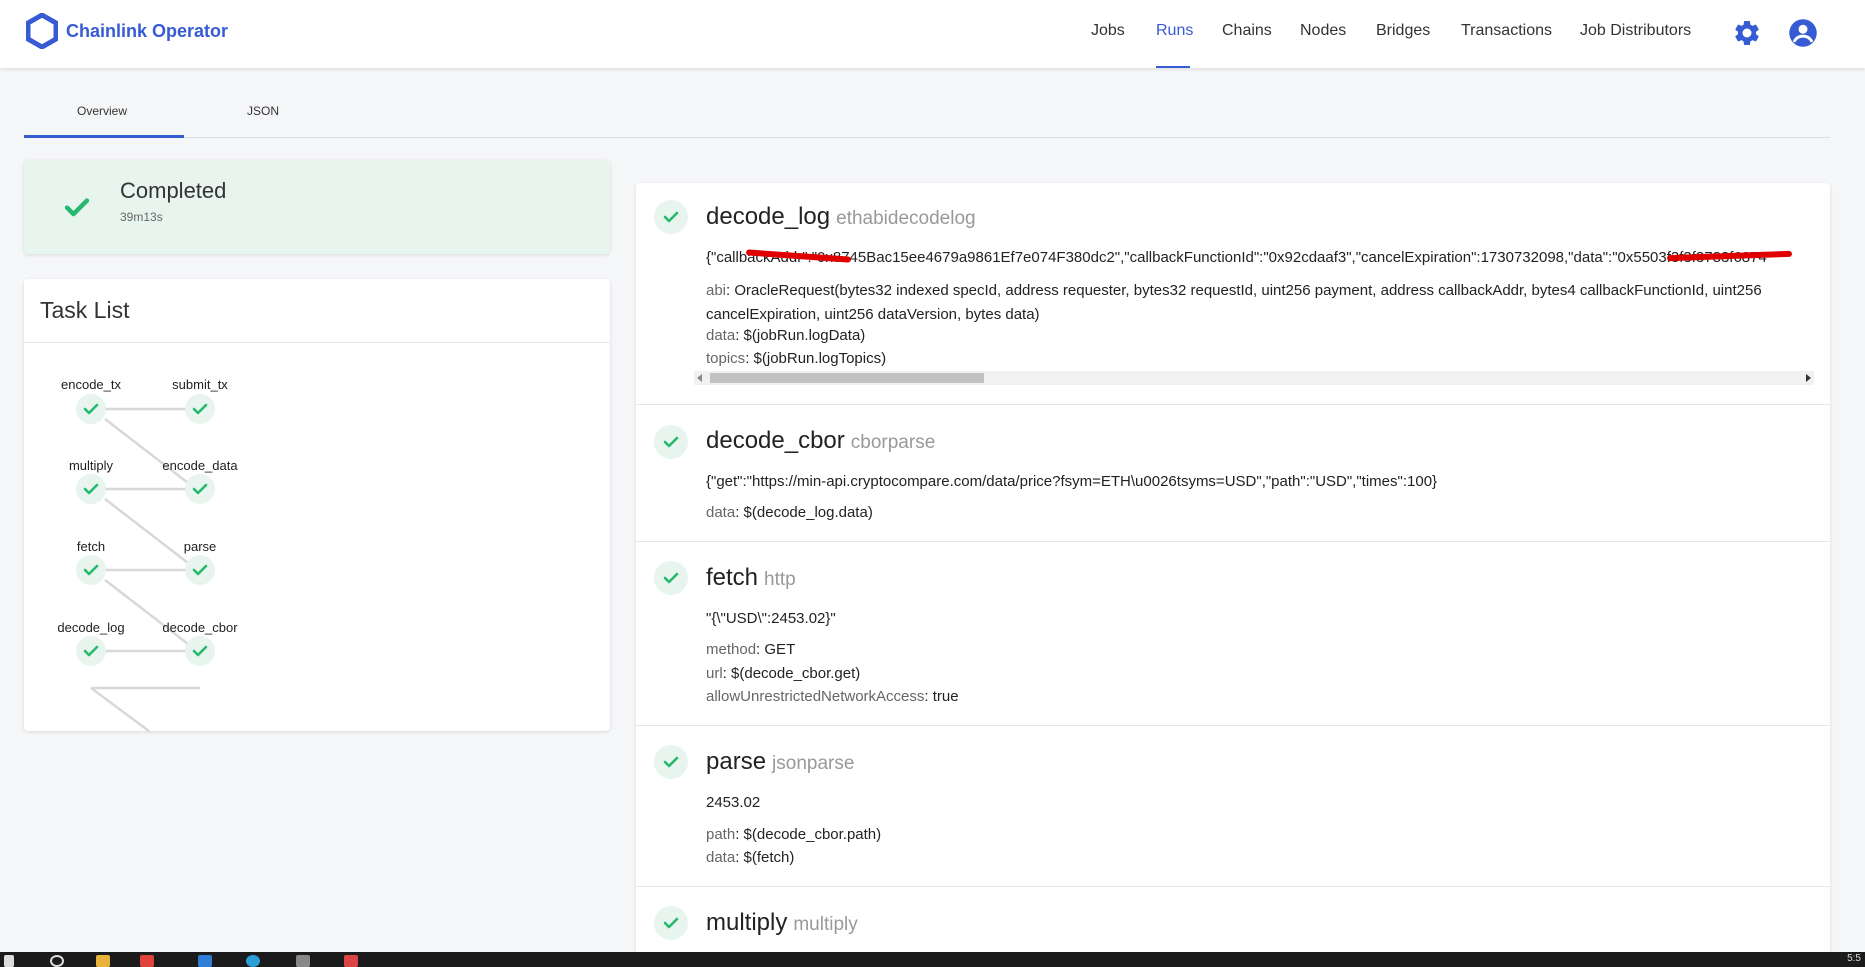  Describe the element at coordinates (200, 384) in the screenshot. I see `node-label: submit_tx` at that location.